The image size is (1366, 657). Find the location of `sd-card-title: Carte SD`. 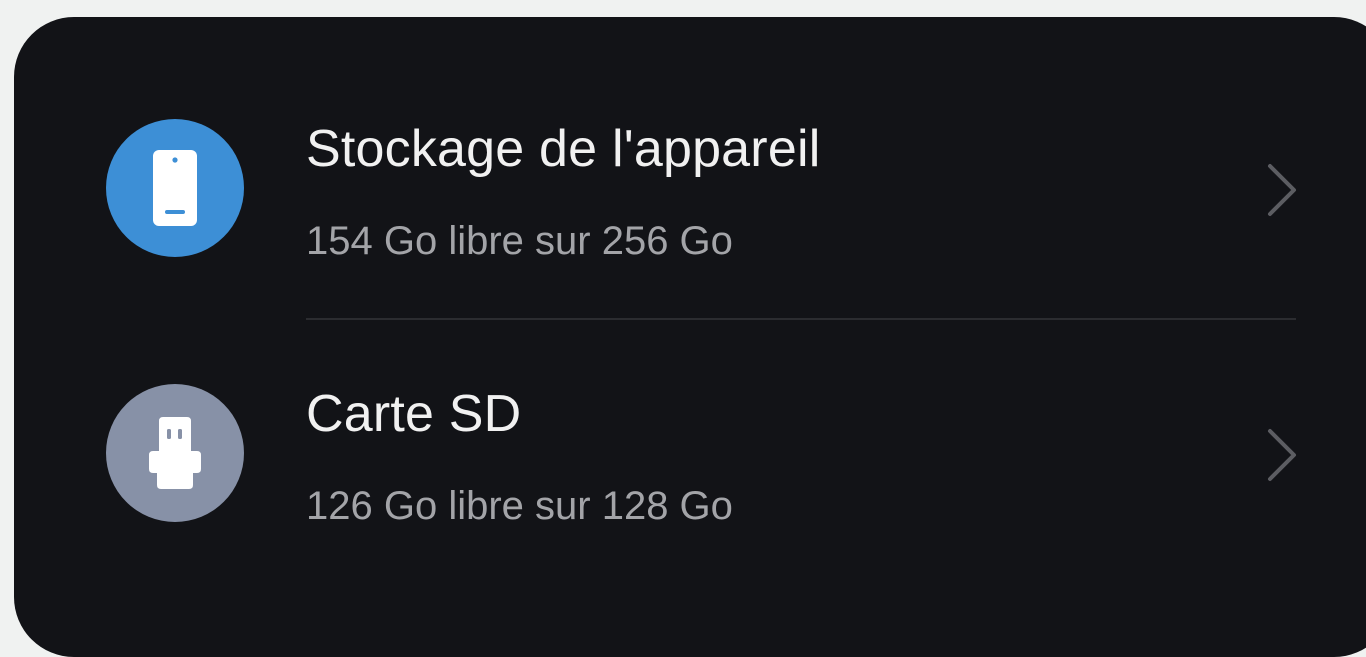

sd-card-title: Carte SD is located at coordinates (414, 414).